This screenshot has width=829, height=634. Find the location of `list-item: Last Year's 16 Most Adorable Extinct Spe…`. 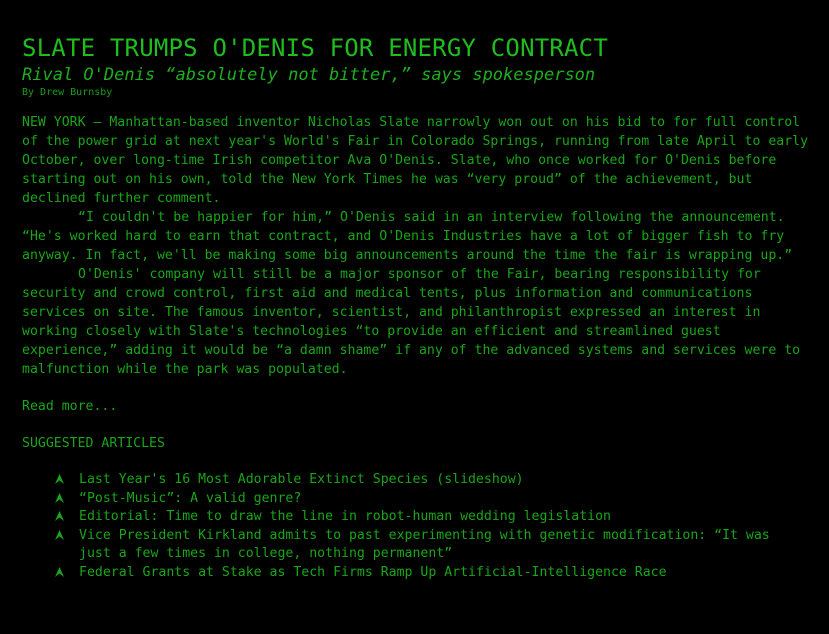

list-item: Last Year's 16 Most Adorable Extinct Spe… is located at coordinates (423, 480).